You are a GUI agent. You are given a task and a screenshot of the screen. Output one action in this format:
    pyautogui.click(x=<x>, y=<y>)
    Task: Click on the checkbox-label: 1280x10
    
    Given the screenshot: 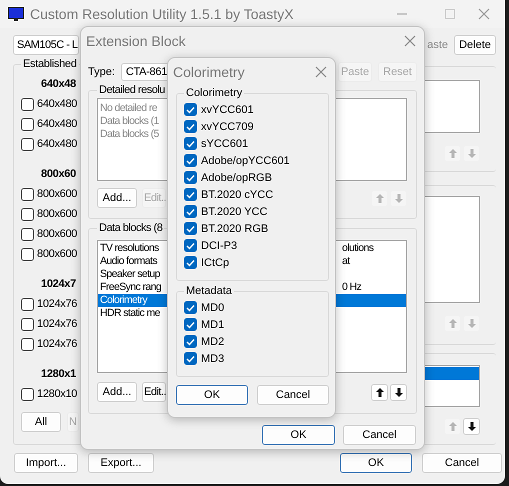 What is the action you would take?
    pyautogui.click(x=57, y=394)
    